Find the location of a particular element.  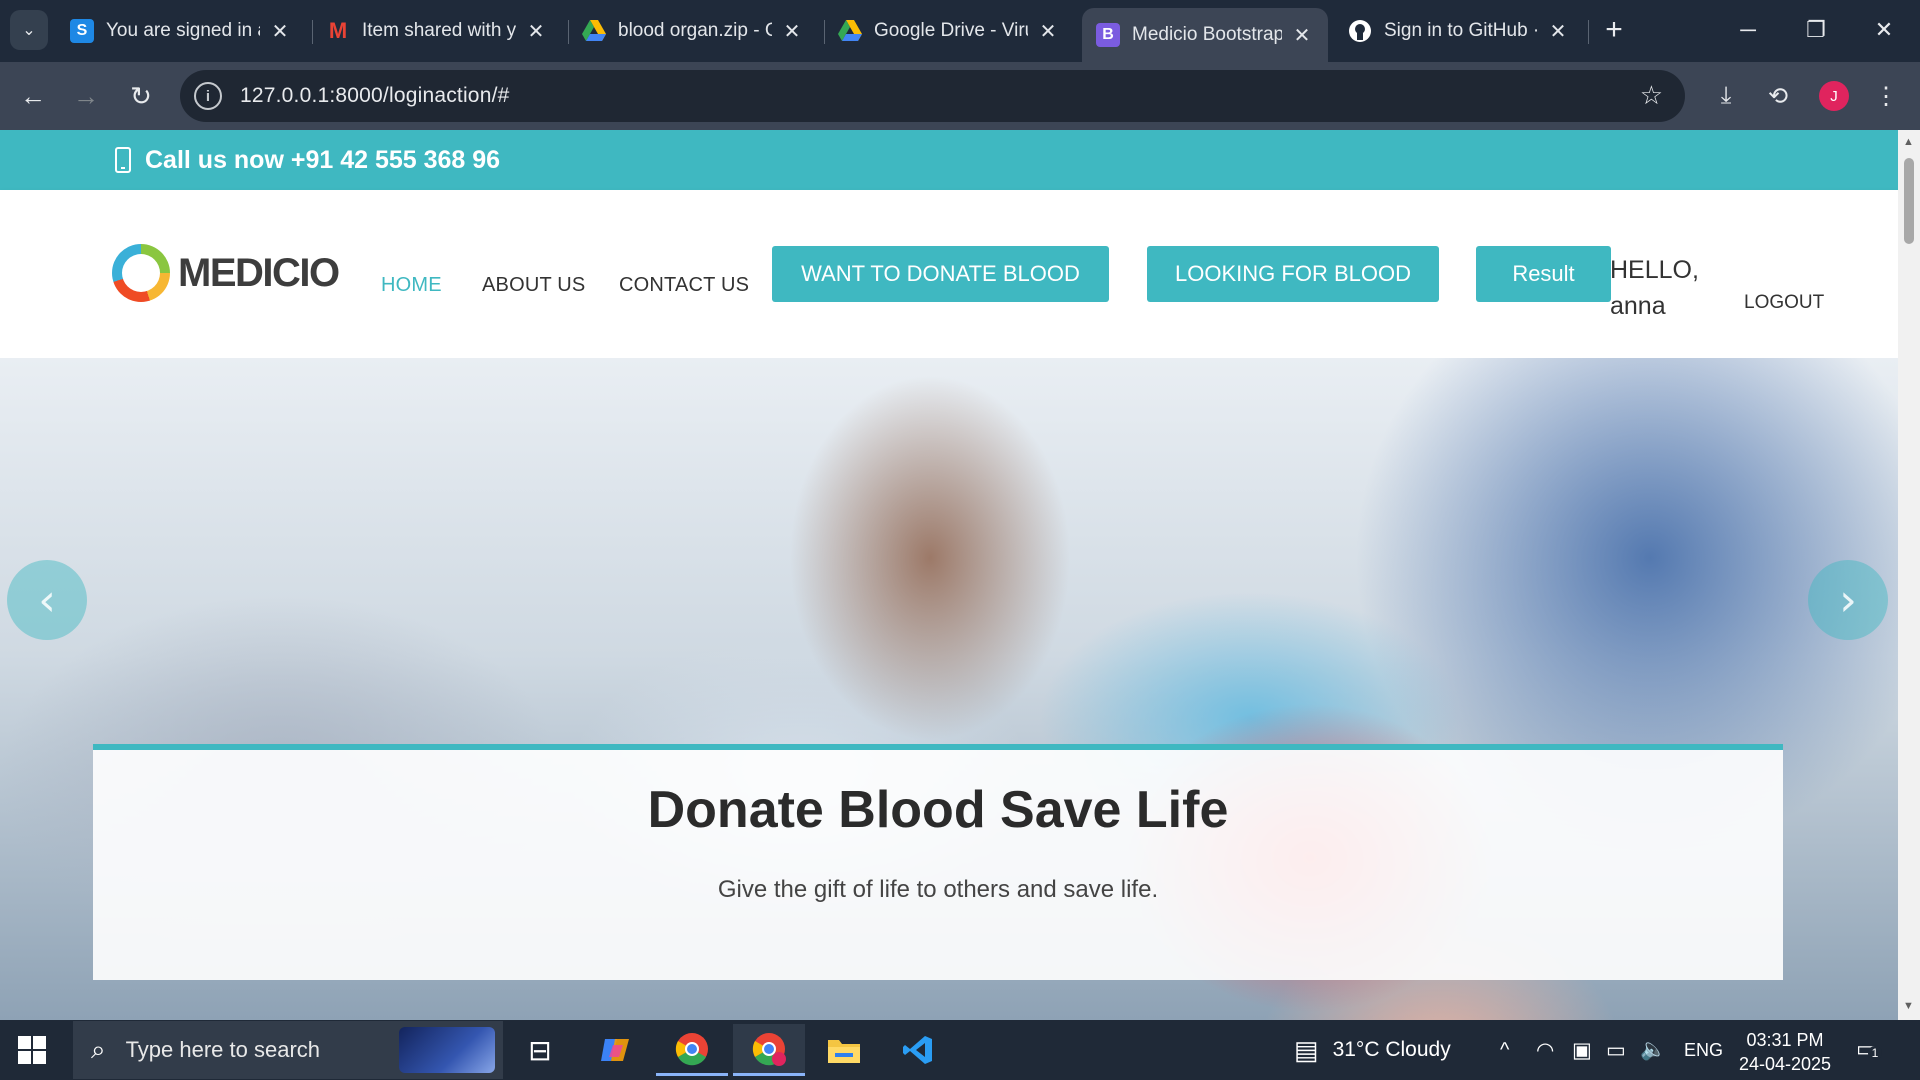

task-view-icon: ⊟ is located at coordinates (540, 1050).